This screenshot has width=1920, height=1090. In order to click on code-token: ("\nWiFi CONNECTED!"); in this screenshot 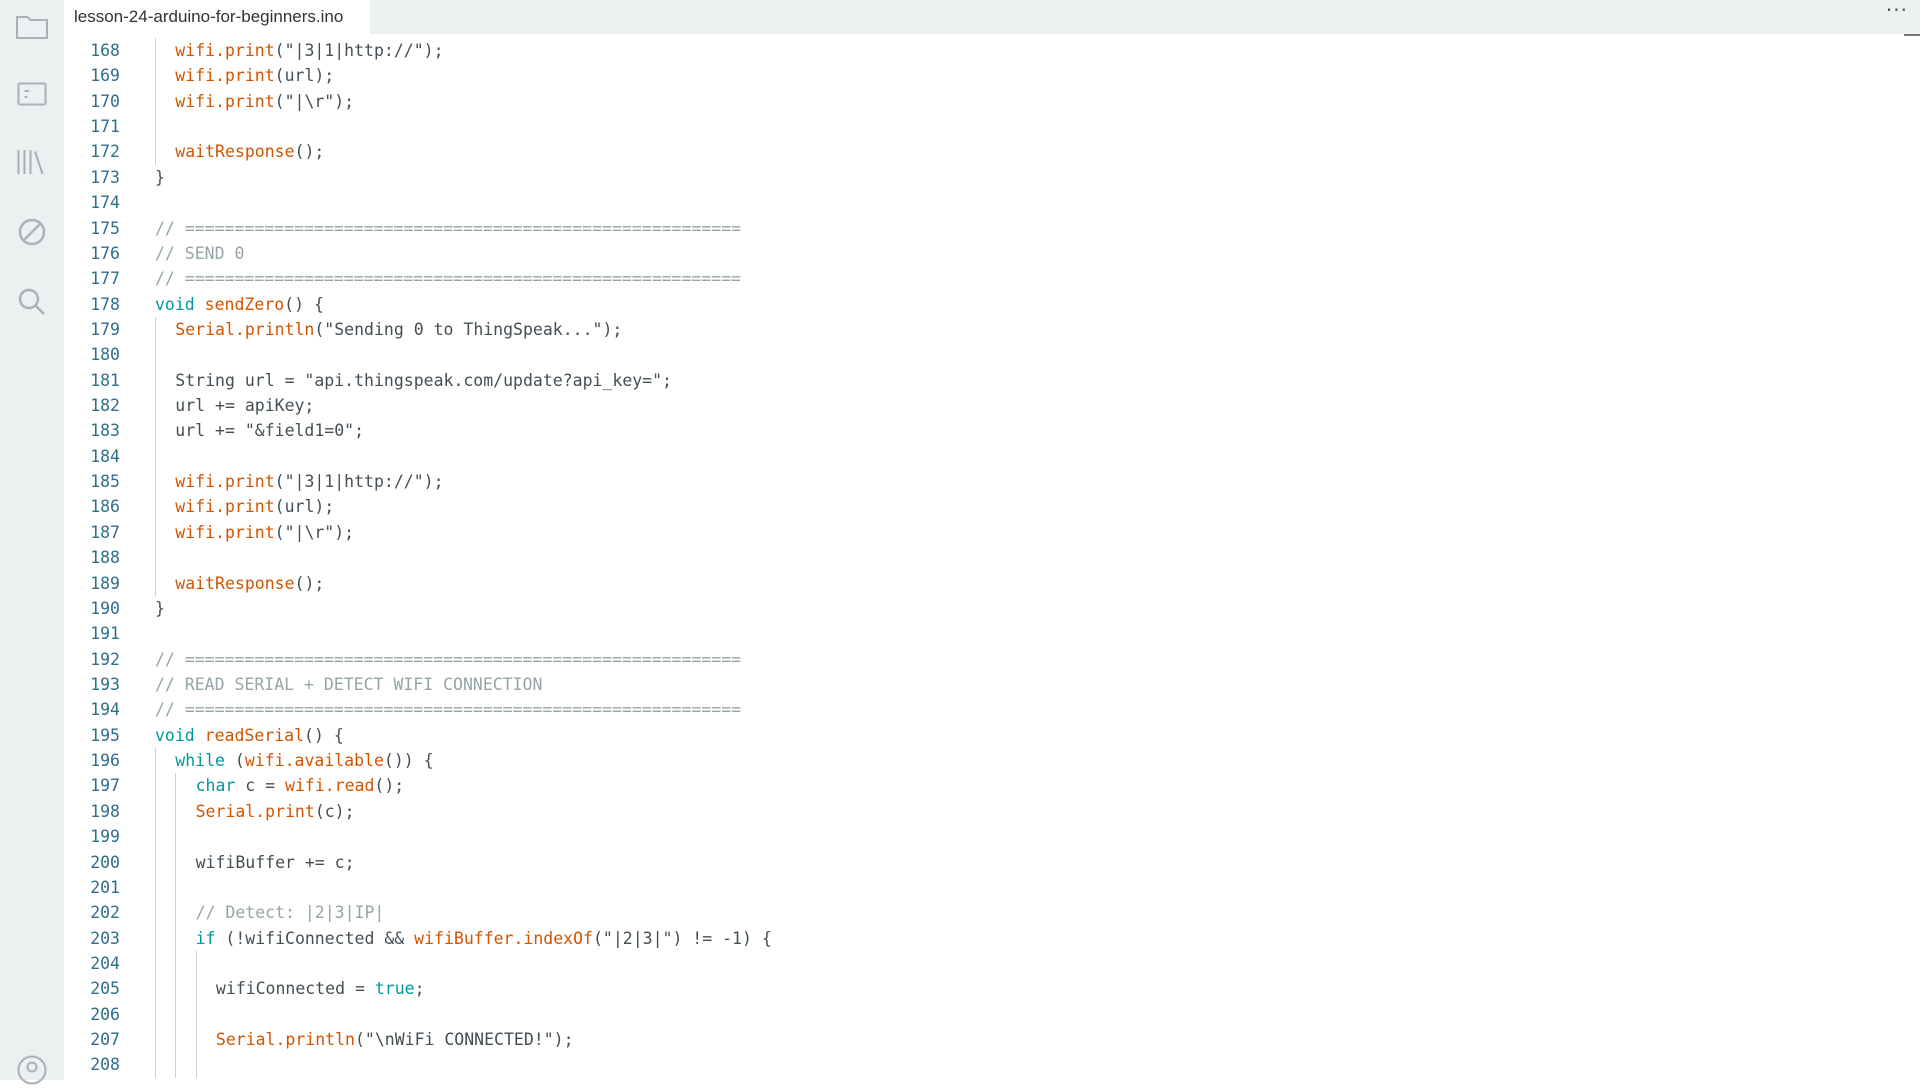, I will do `click(464, 1040)`.